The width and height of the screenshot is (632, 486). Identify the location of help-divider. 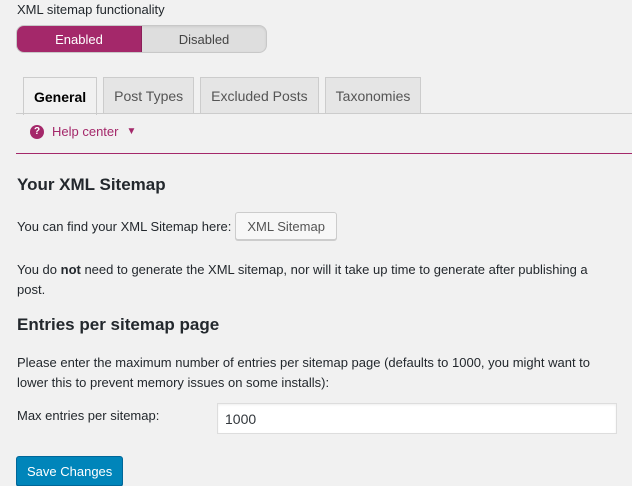
(324, 153).